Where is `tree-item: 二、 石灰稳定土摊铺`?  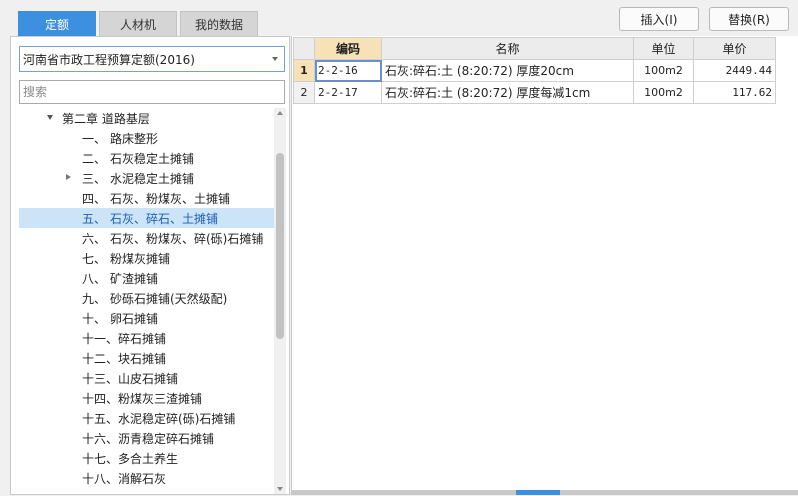
tree-item: 二、 石灰稳定土摊铺 is located at coordinates (147, 158).